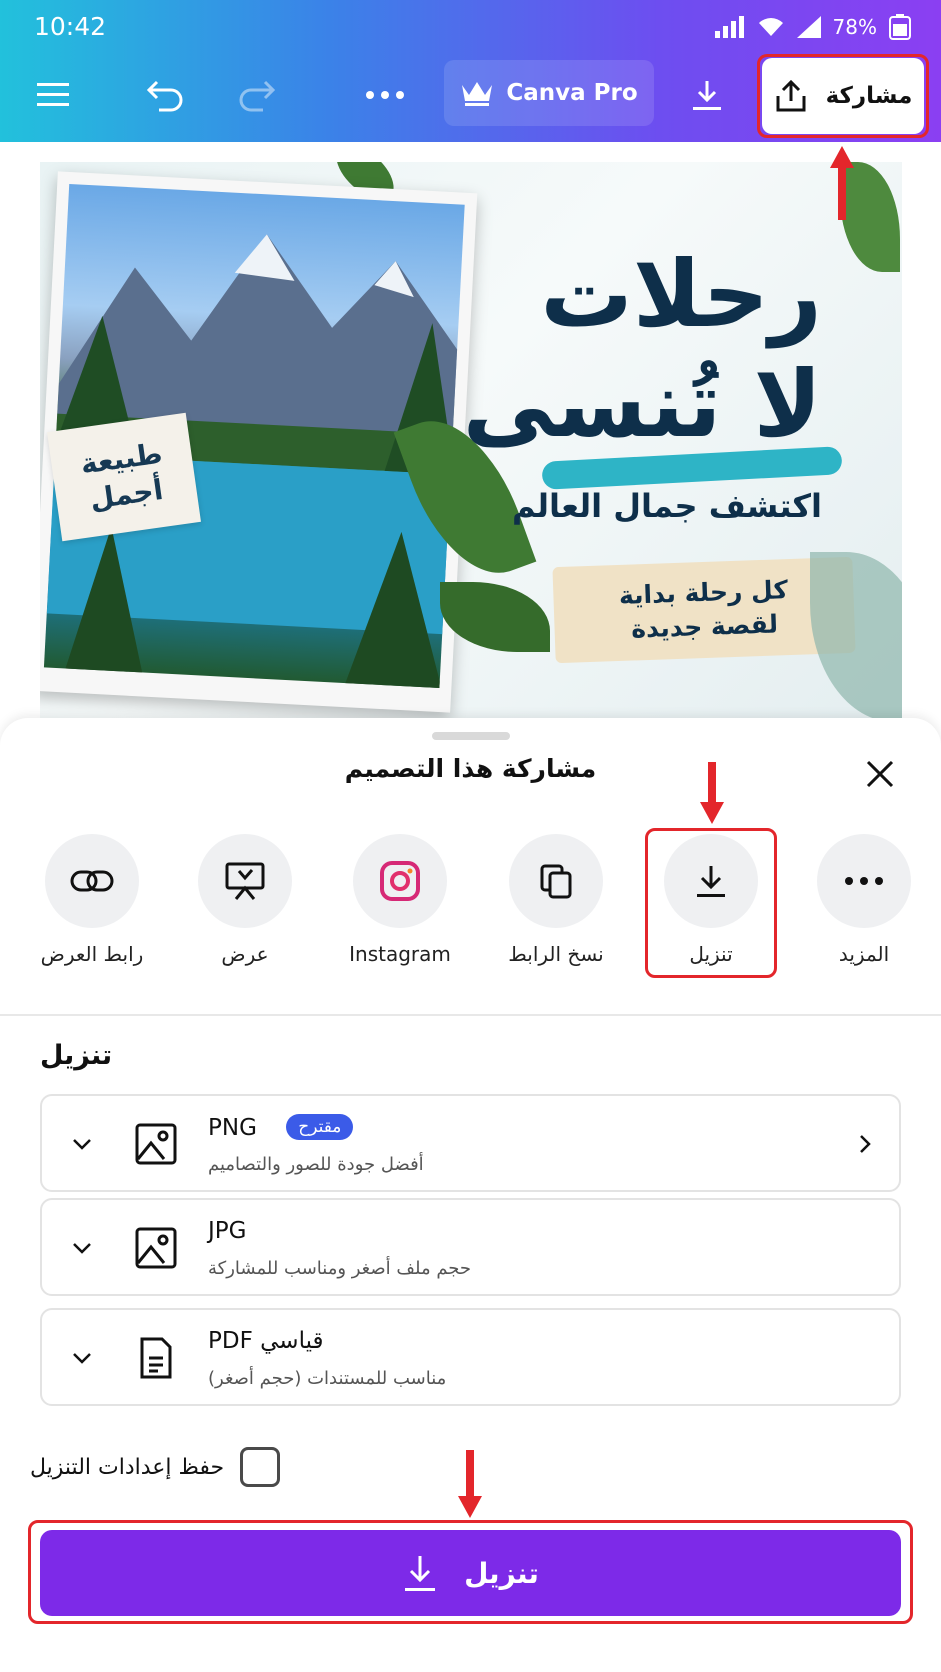  Describe the element at coordinates (70, 26) in the screenshot. I see `status-time: 10:42` at that location.